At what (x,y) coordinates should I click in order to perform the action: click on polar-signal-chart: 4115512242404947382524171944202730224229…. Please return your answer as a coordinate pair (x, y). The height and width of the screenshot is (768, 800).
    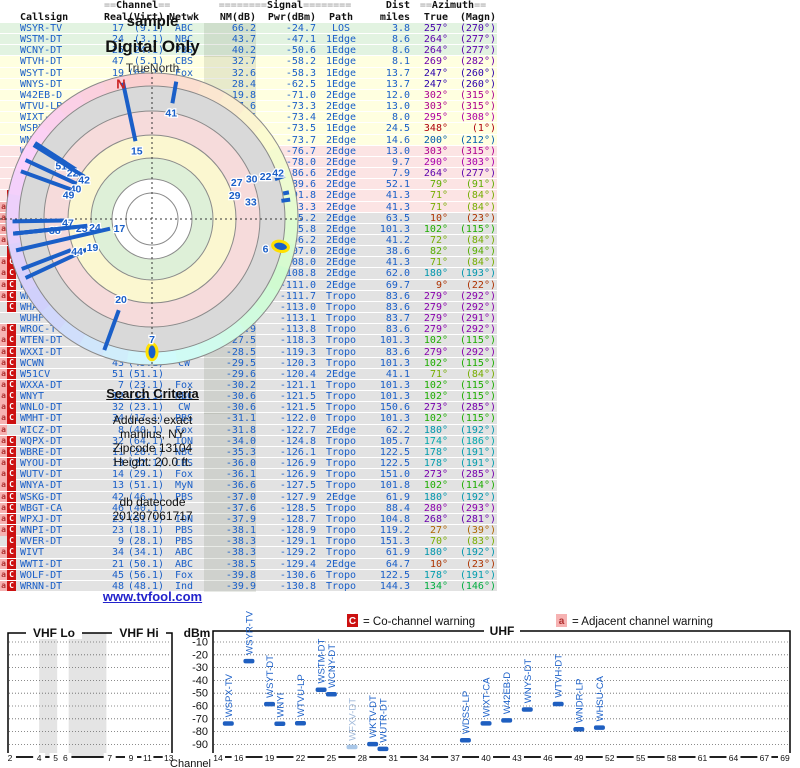
    Looking at the image, I should click on (152, 220).